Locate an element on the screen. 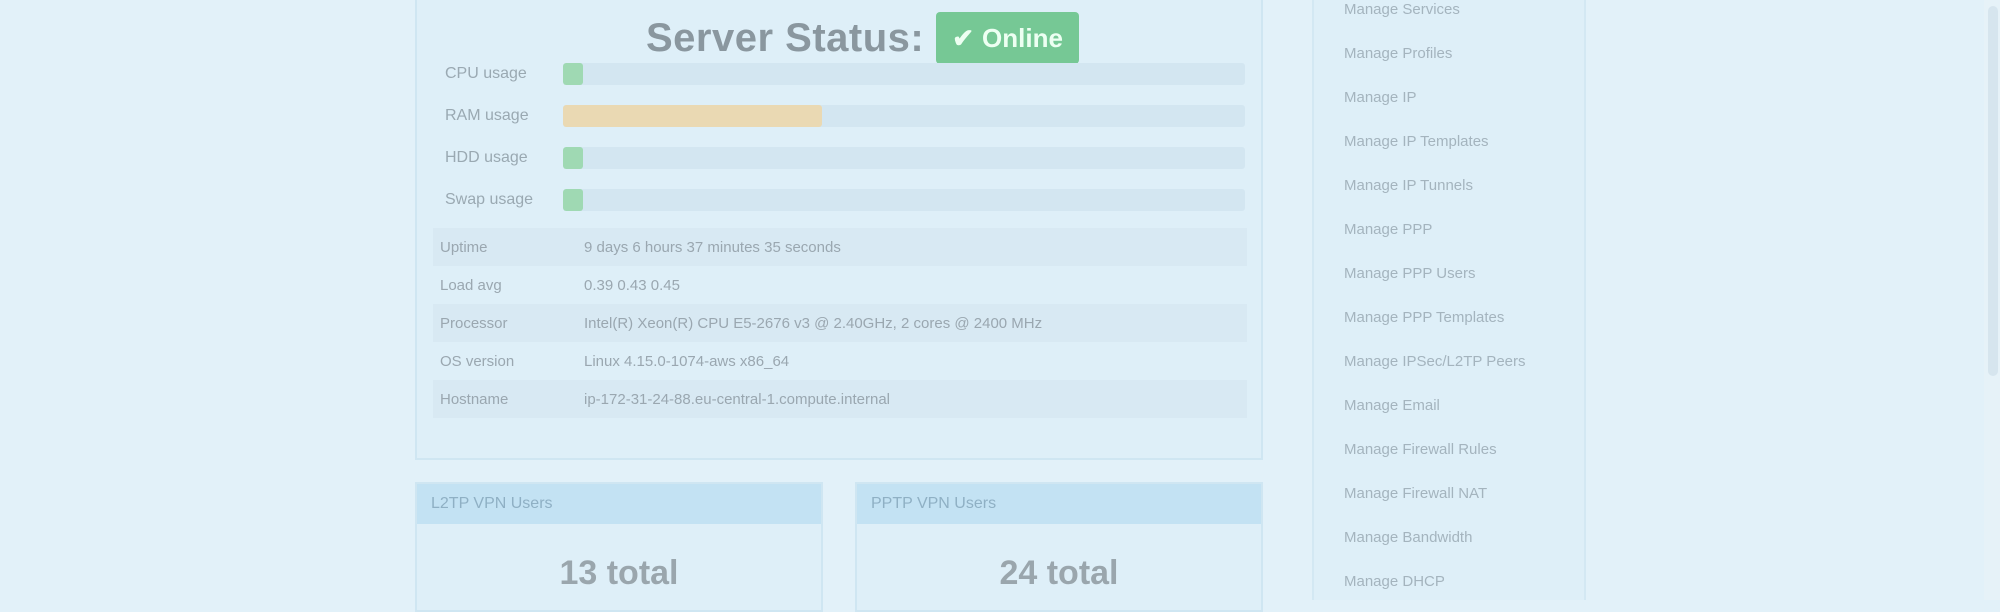 Image resolution: width=2000 pixels, height=612 pixels. sidebar-link: Manage Email is located at coordinates (1392, 405).